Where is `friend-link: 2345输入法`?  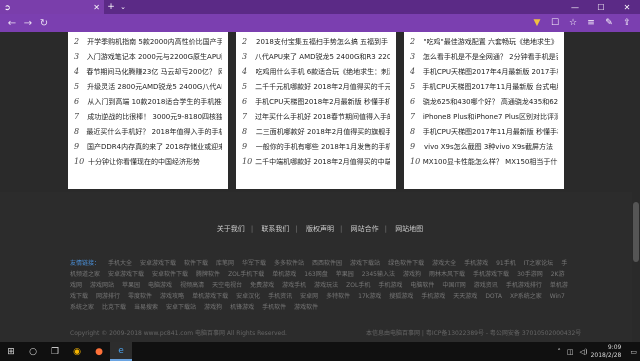 friend-link: 2345输入法 is located at coordinates (378, 274).